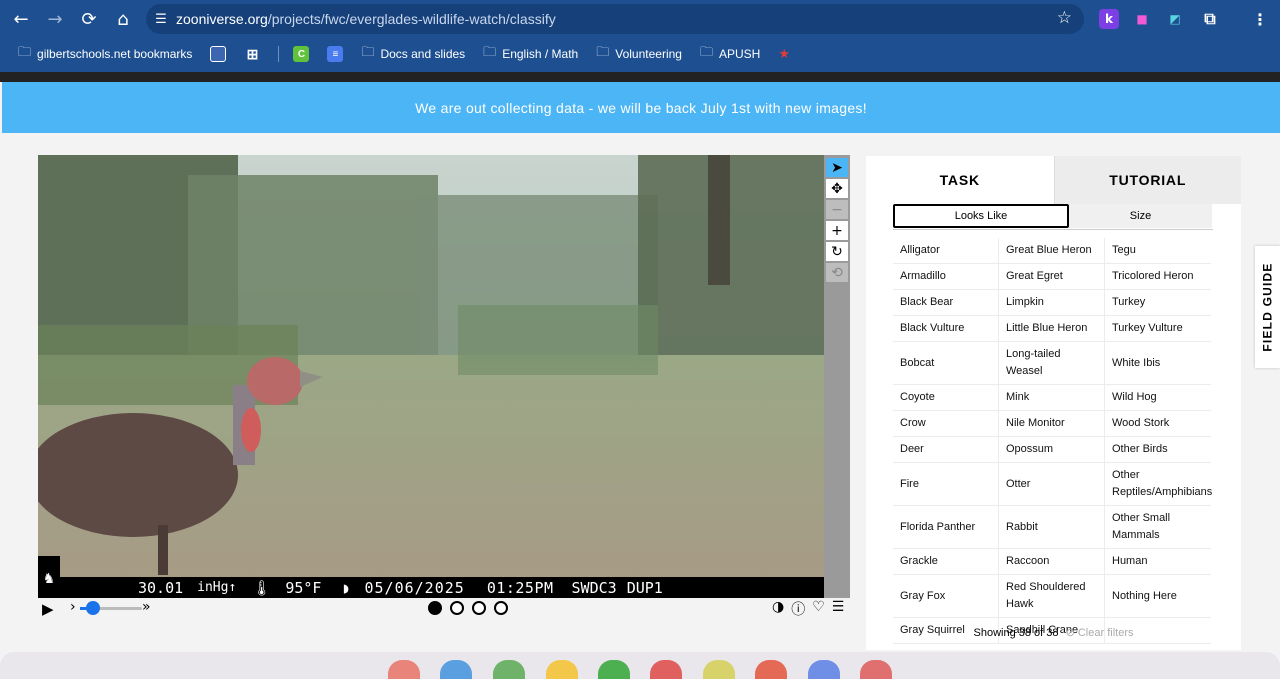  What do you see at coordinates (837, 230) in the screenshot?
I see `zoom-in-icon: +` at bounding box center [837, 230].